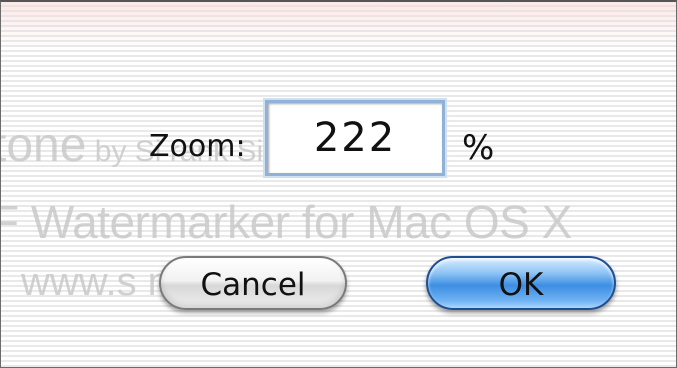  I want to click on watermark-line-3: www.s m, so click(101, 282).